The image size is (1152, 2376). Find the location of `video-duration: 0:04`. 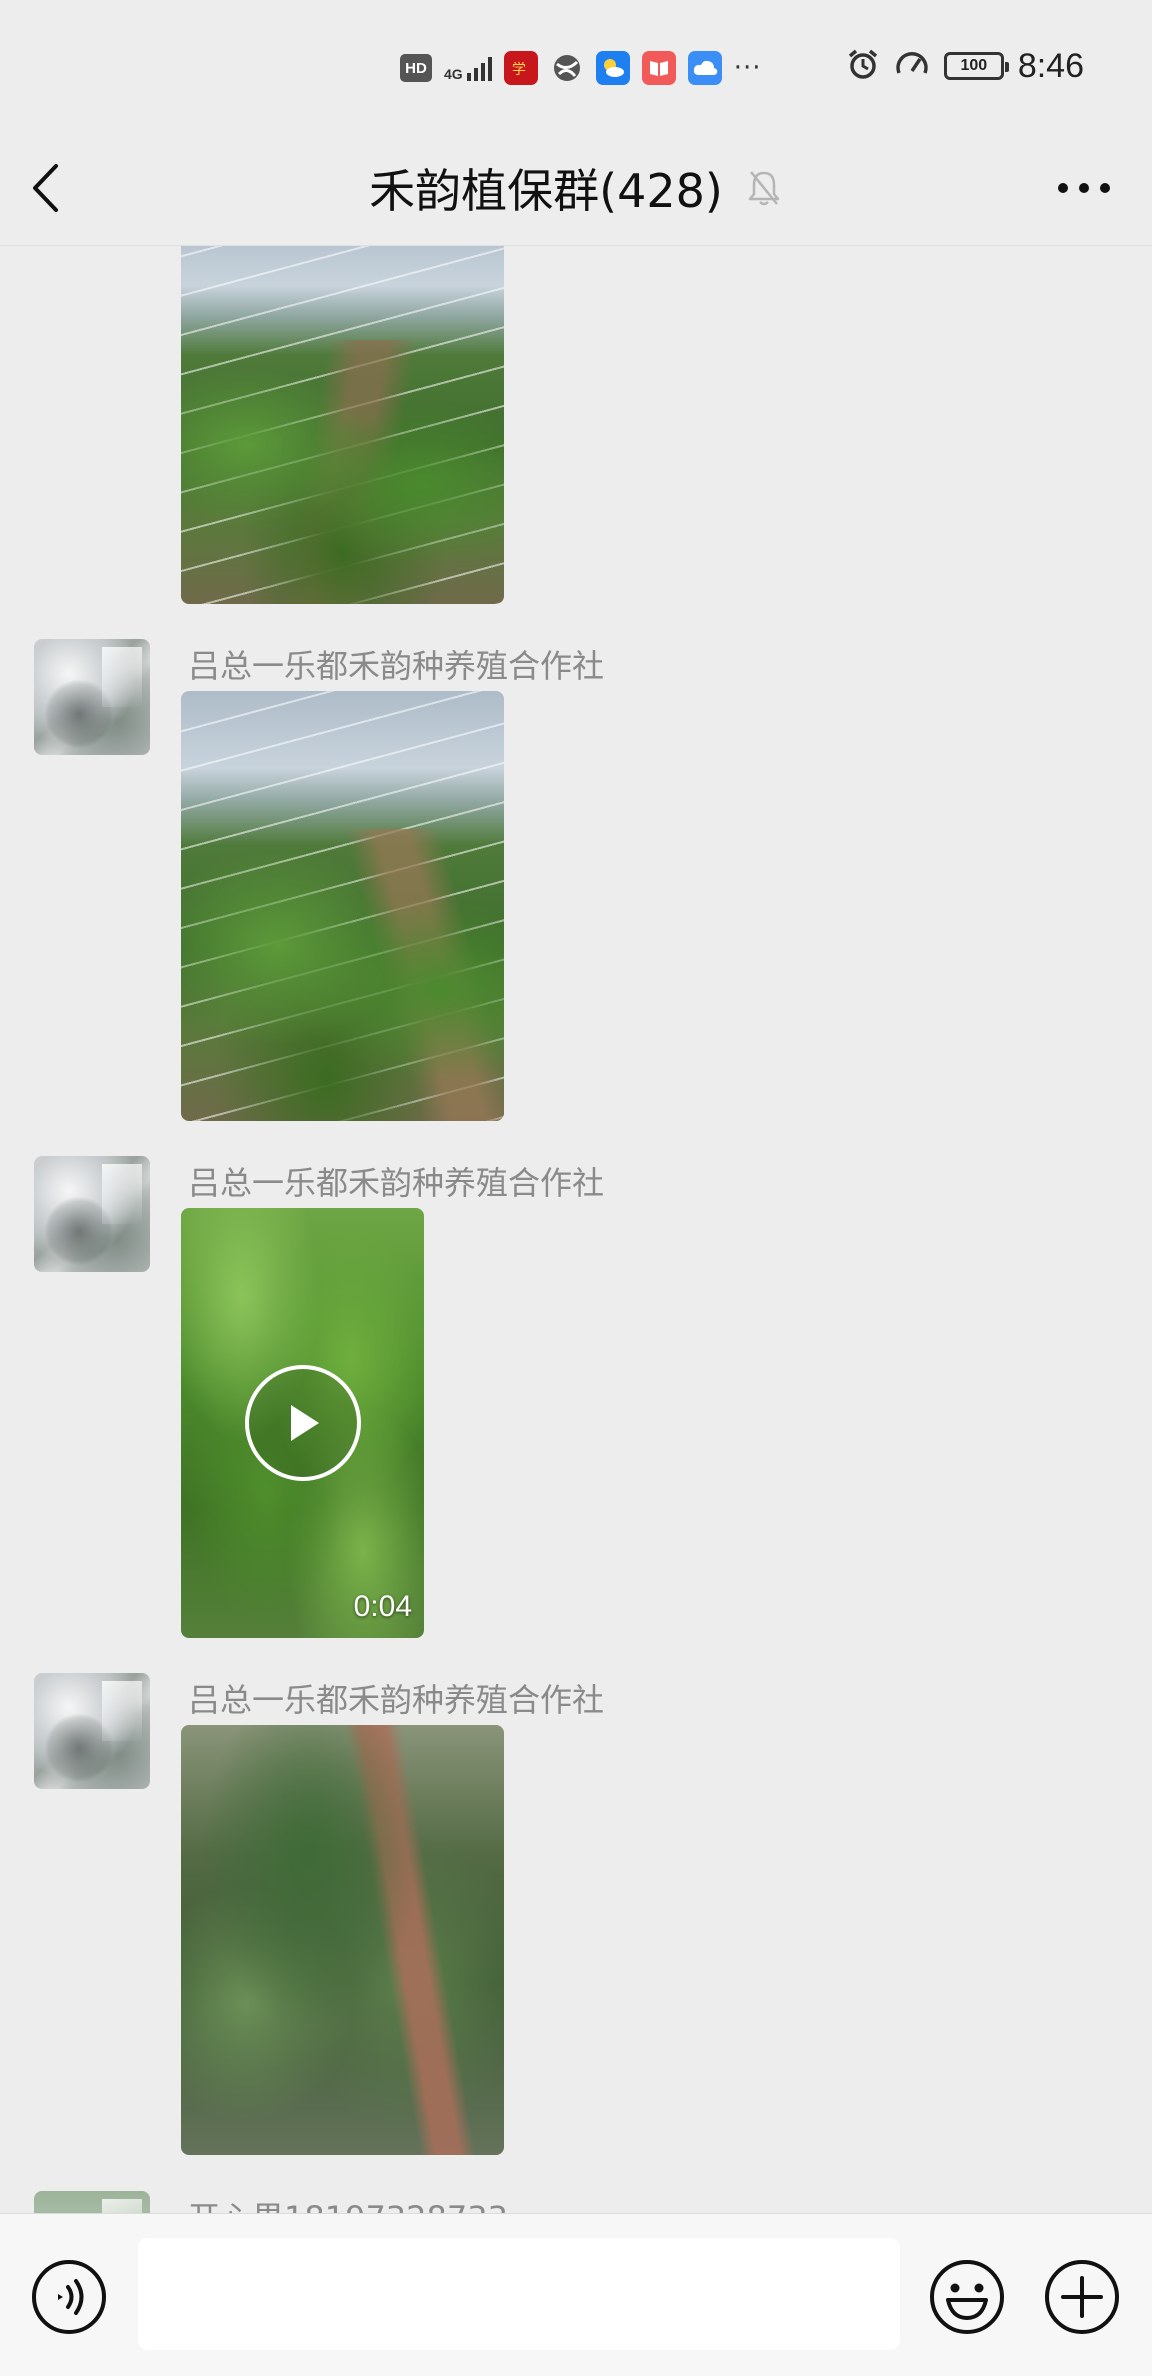

video-duration: 0:04 is located at coordinates (382, 1606).